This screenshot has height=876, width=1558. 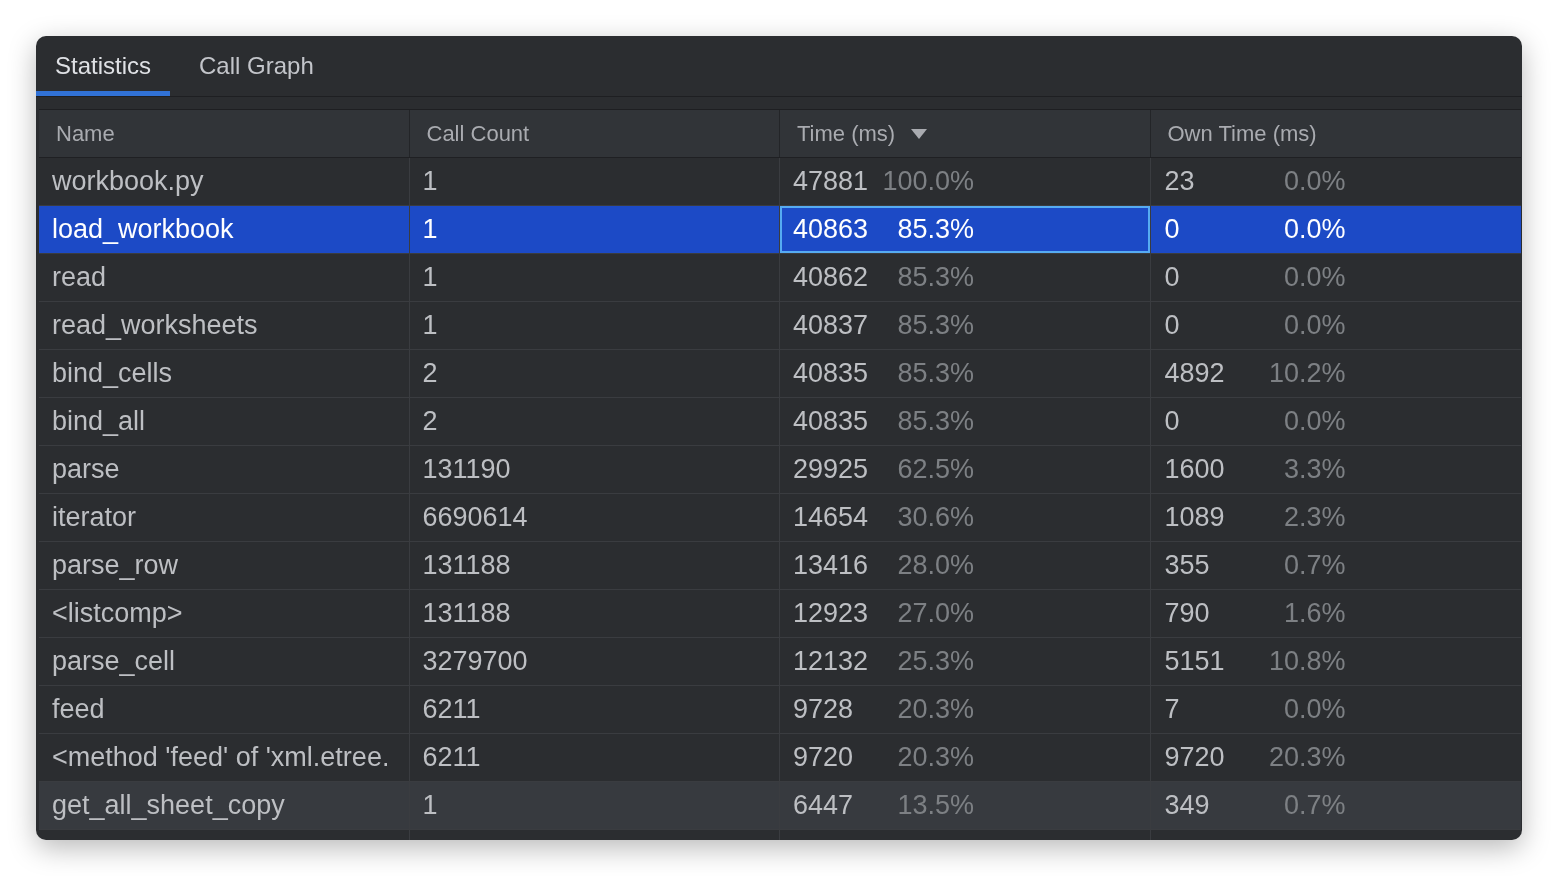 What do you see at coordinates (1172, 709) in the screenshot?
I see `own-time-value: 7` at bounding box center [1172, 709].